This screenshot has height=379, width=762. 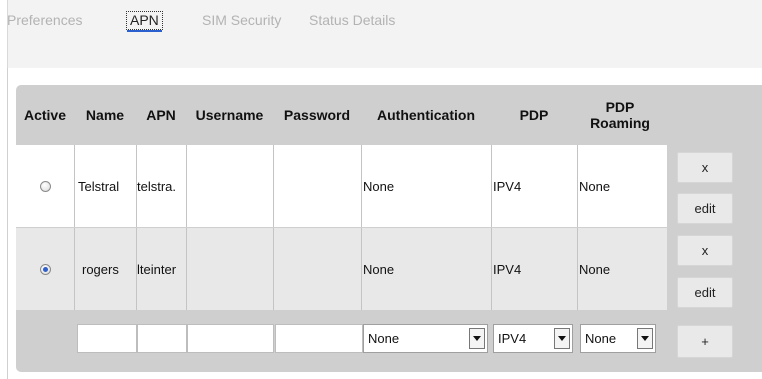 I want to click on name-cell: Telstral, so click(x=99, y=186).